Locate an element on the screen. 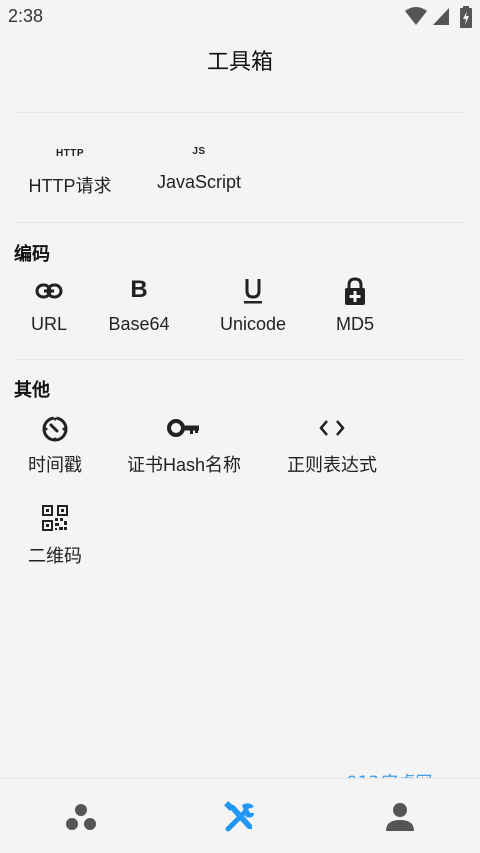  bold-b-icon: B is located at coordinates (139, 289).